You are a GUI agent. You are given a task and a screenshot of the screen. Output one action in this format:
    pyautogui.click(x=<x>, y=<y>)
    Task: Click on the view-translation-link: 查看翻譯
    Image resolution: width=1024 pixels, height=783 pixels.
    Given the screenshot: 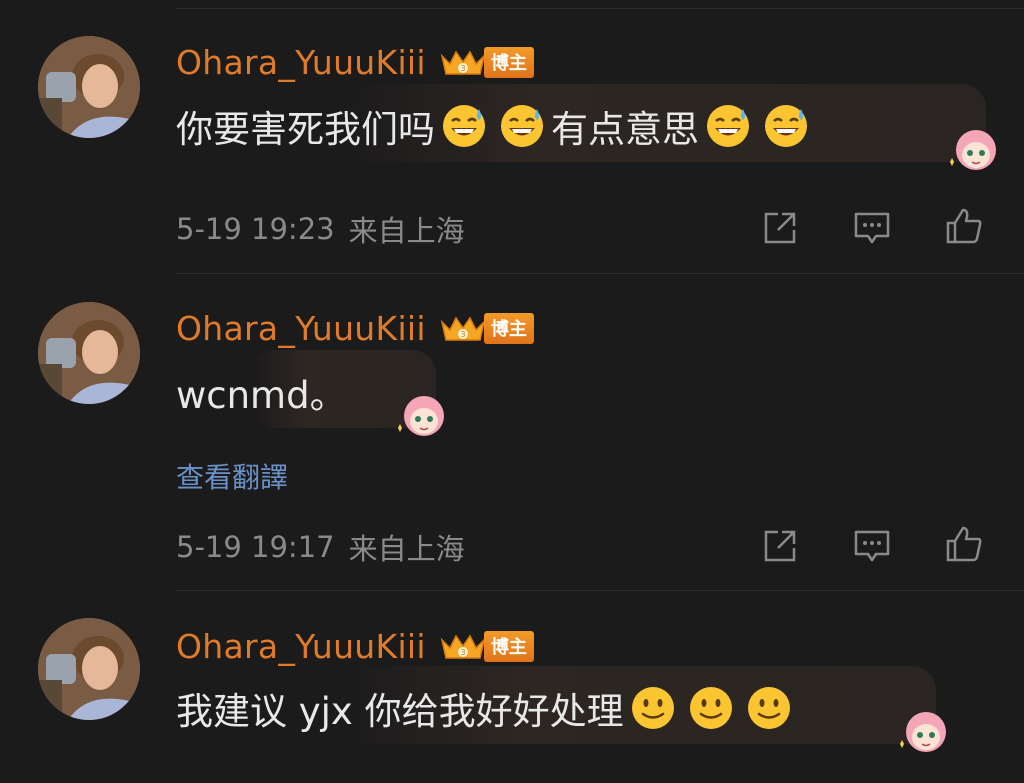 What is the action you would take?
    pyautogui.click(x=232, y=476)
    